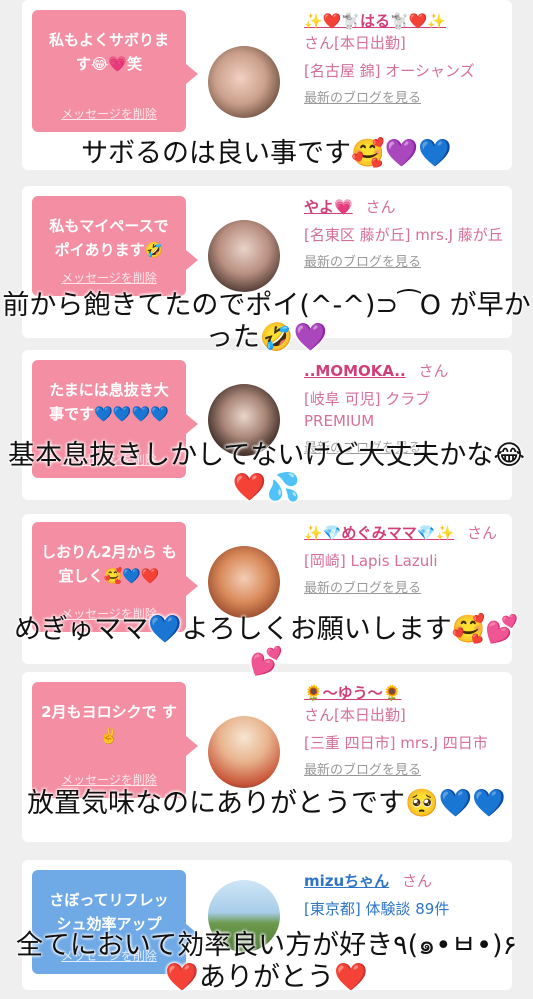 The width and height of the screenshot is (533, 999). I want to click on overlay-caption: 前から飽きてたのでポイ(^-^)⊃⁀O が早かった🤣💜, so click(266, 321).